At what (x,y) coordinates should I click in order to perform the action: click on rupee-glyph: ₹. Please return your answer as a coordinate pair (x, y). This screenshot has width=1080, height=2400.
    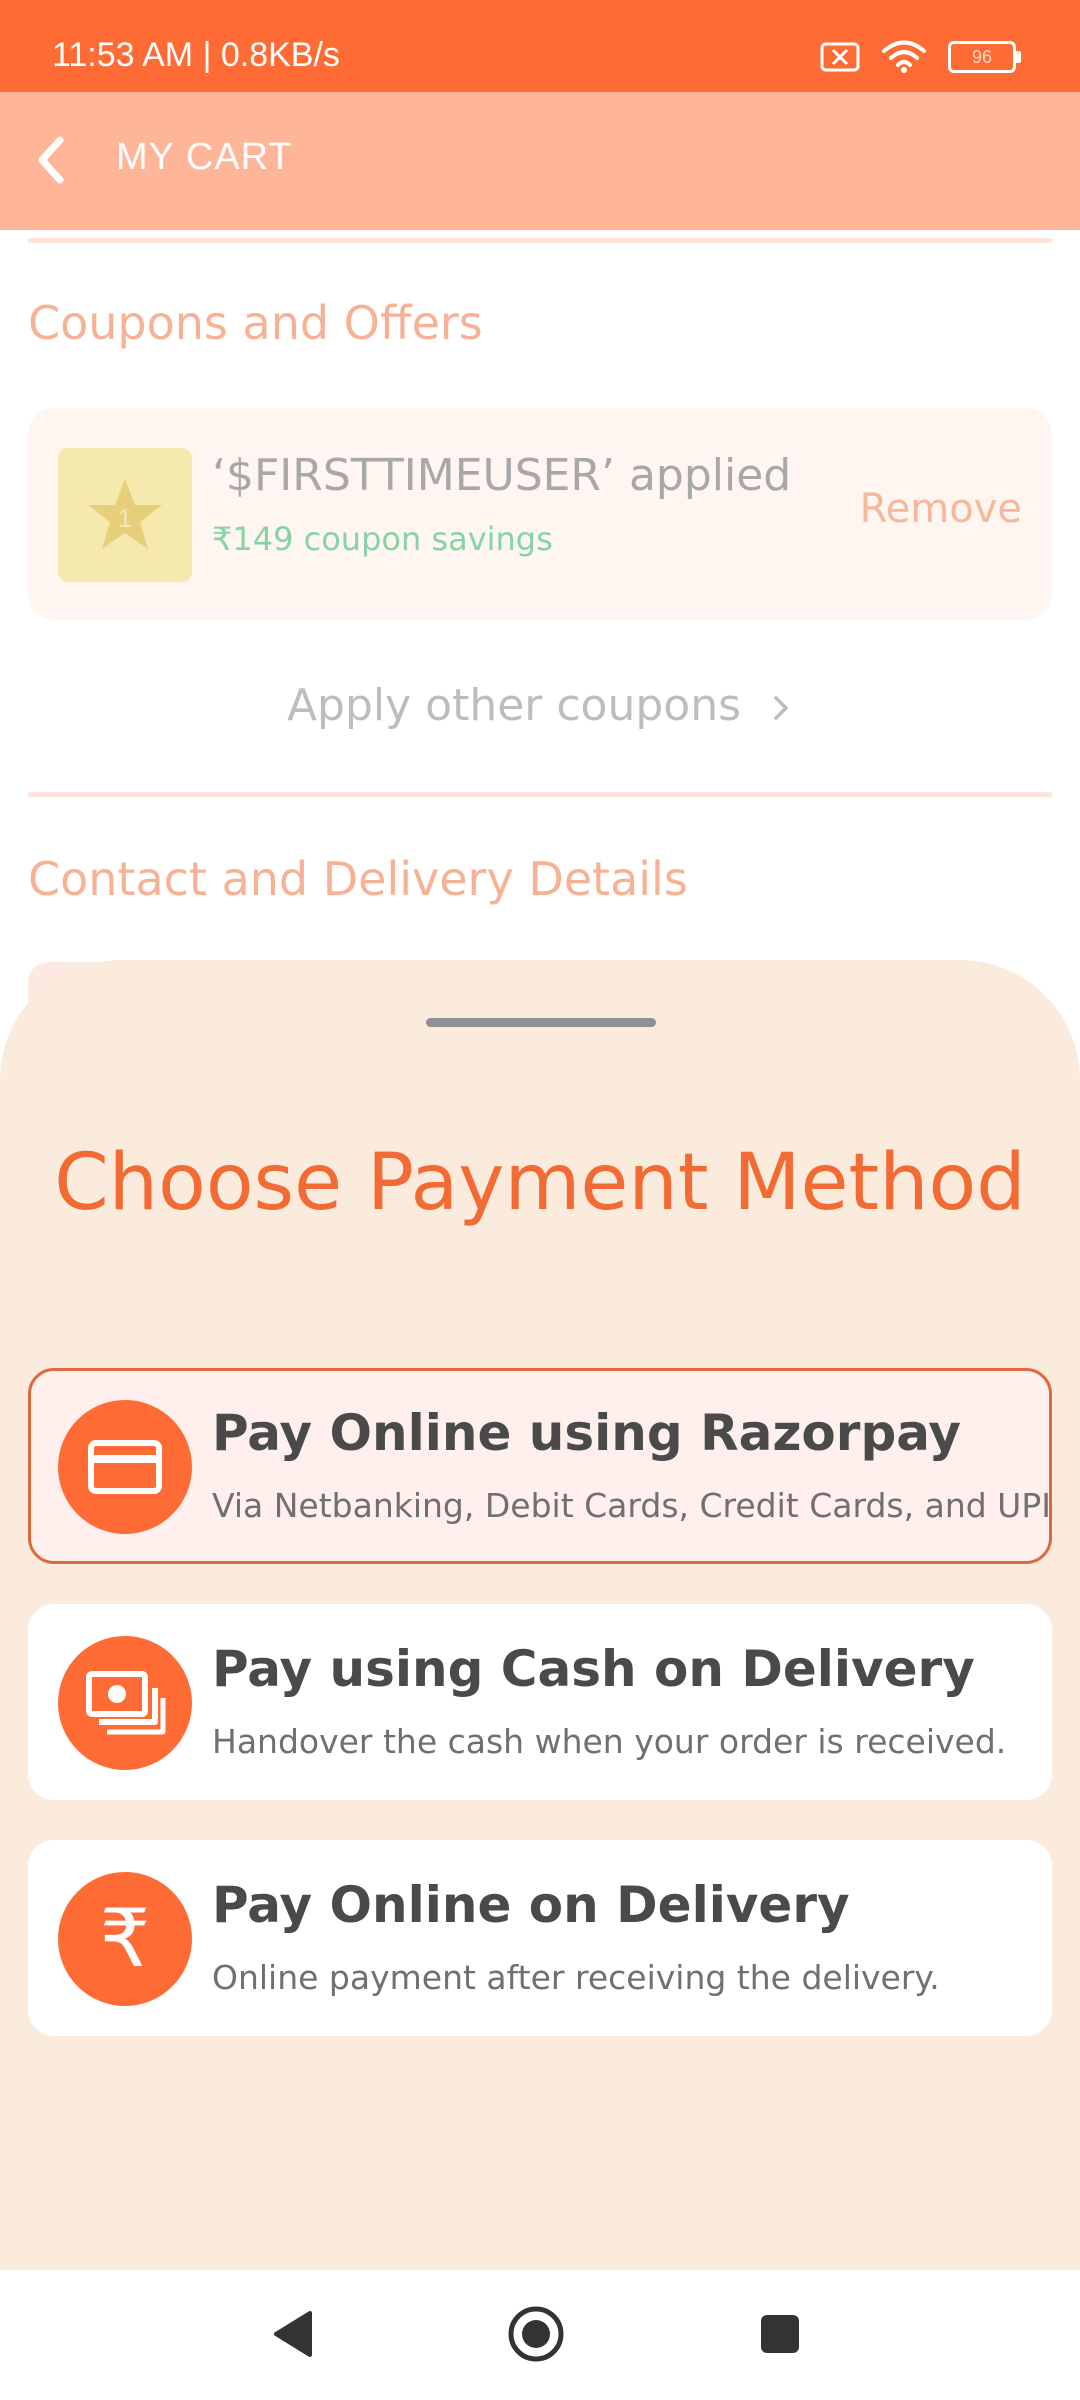
    Looking at the image, I should click on (125, 1938).